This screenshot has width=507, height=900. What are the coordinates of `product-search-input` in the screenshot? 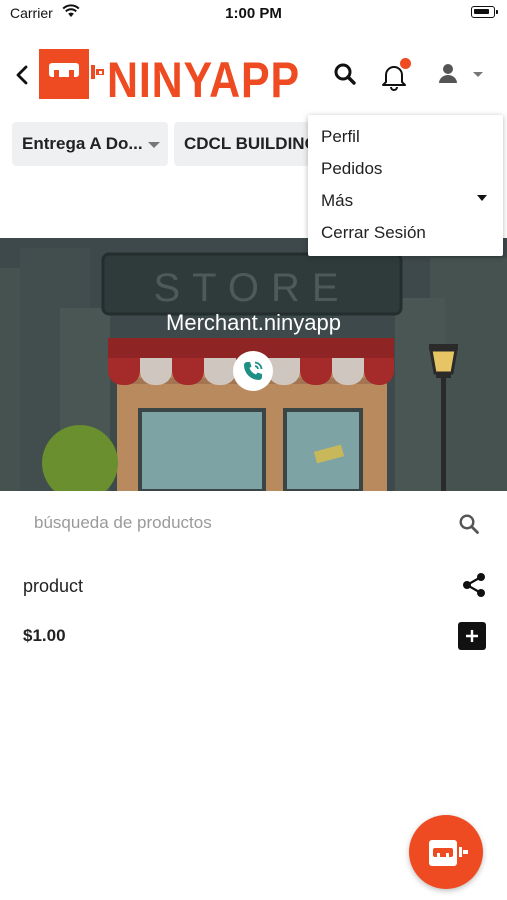 It's located at (232, 523).